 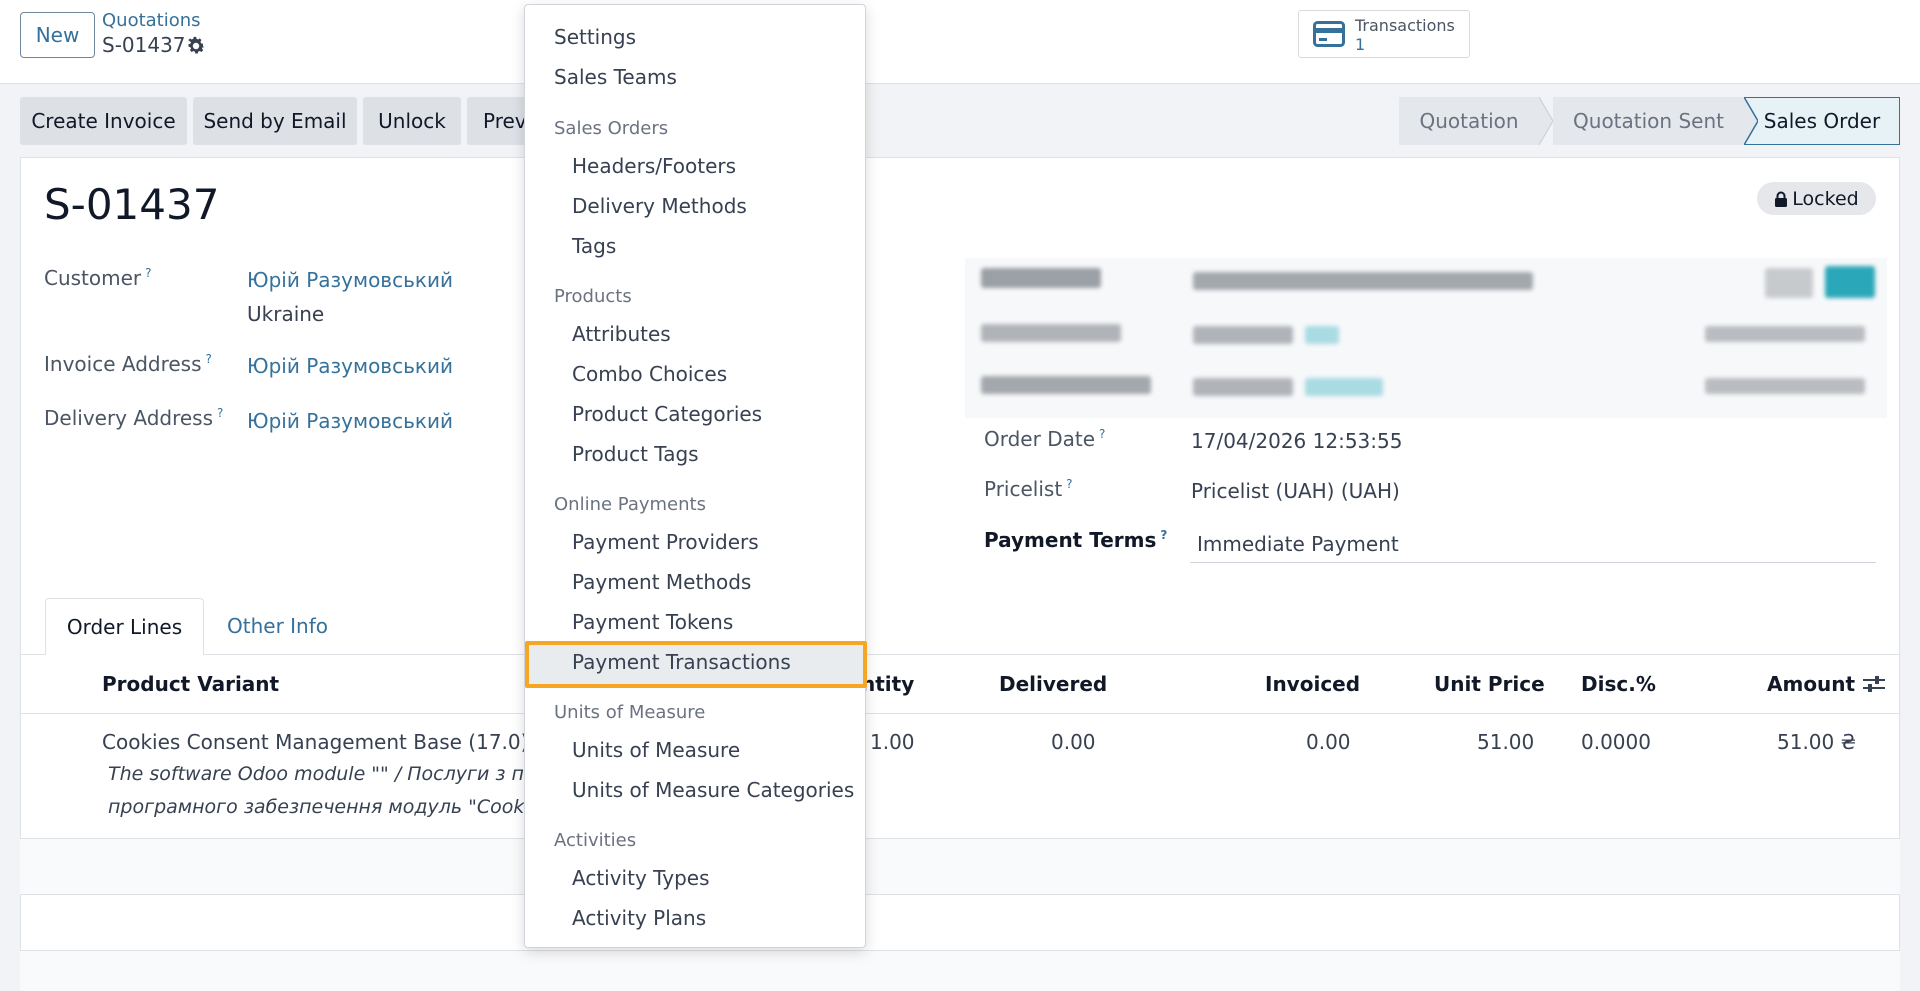 I want to click on status-quotation-sent: Quotation Sent, so click(x=1648, y=121).